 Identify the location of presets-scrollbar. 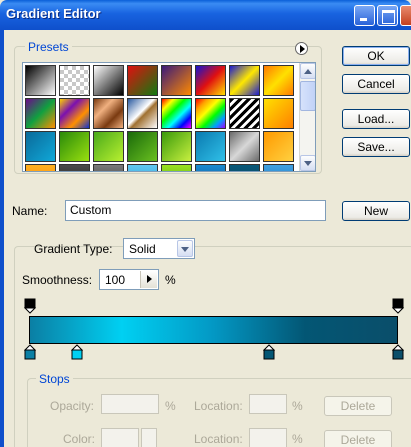
(307, 117).